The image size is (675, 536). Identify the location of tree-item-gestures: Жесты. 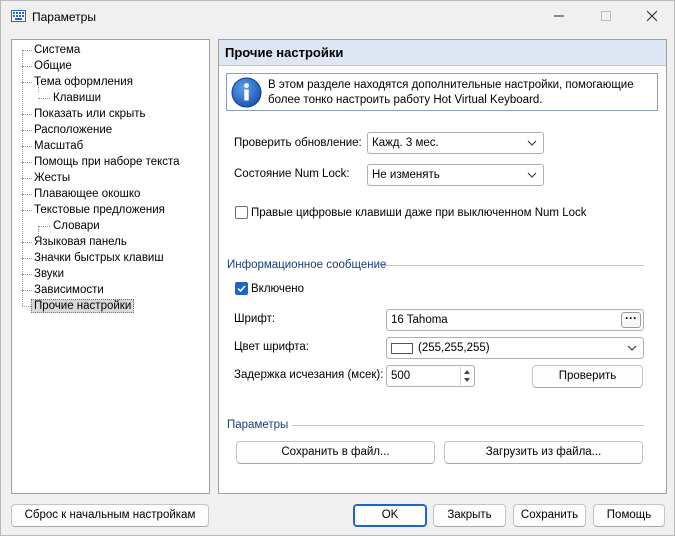
(46, 178).